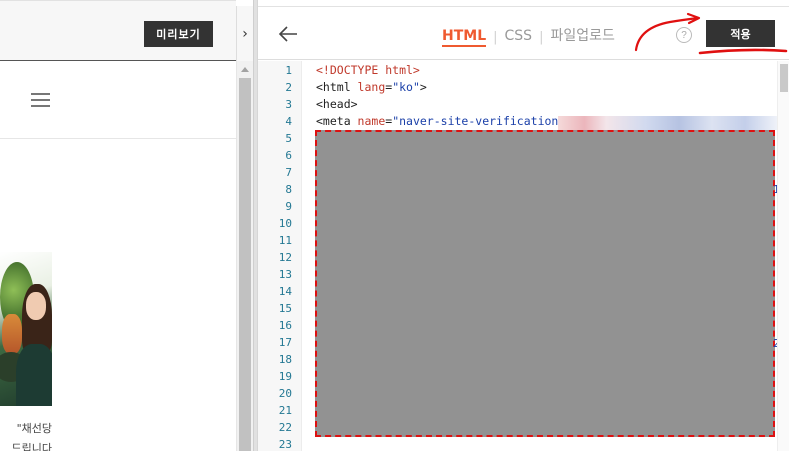 This screenshot has height=451, width=789. What do you see at coordinates (285, 240) in the screenshot?
I see `line-number: 11` at bounding box center [285, 240].